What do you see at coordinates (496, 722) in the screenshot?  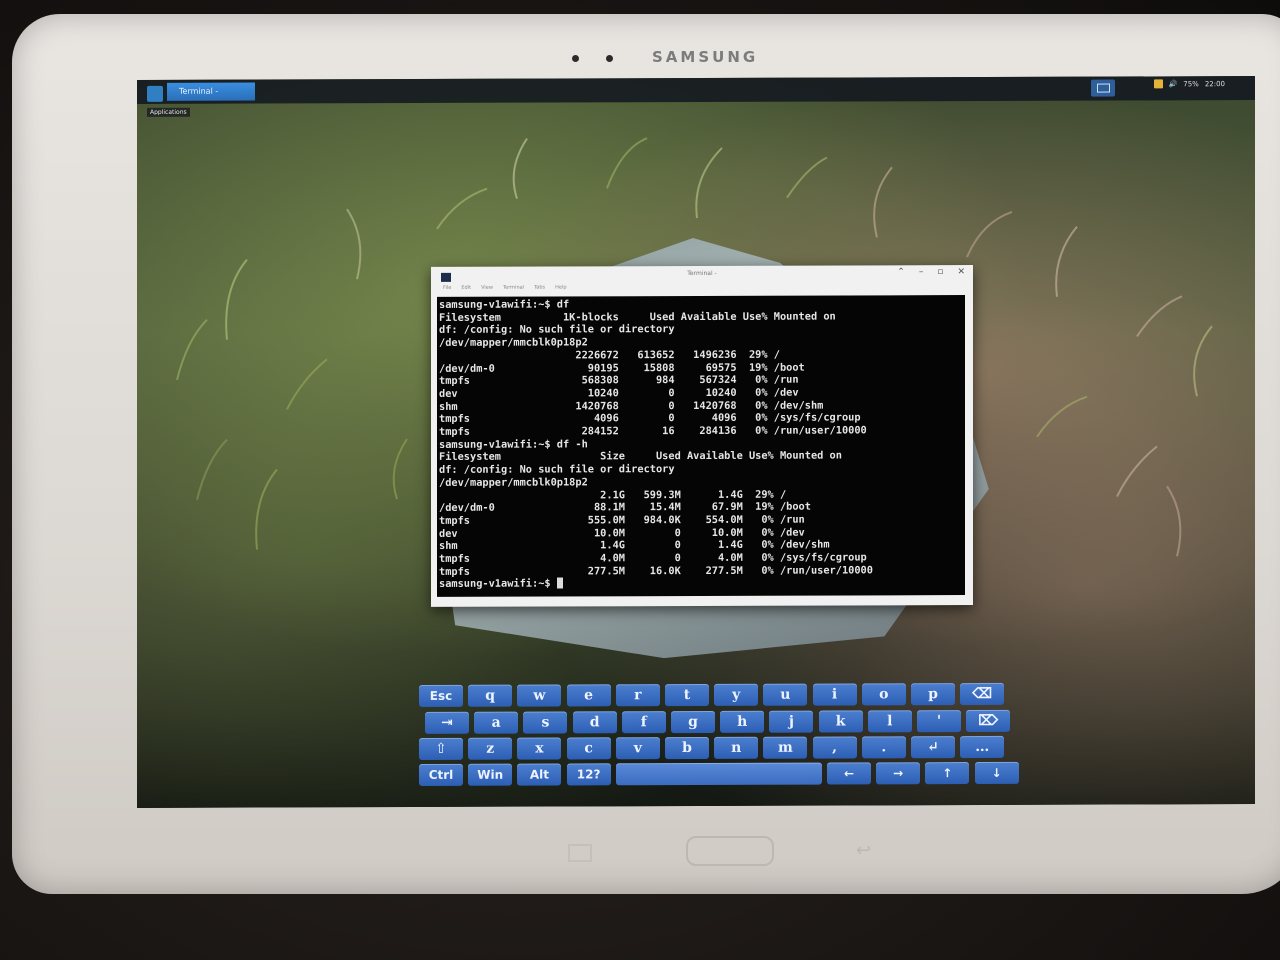 I see `key-a: a` at bounding box center [496, 722].